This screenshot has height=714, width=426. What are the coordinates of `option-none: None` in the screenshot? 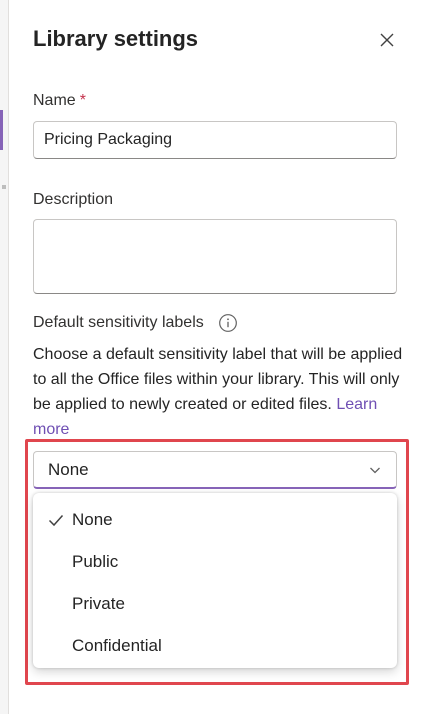 It's located at (215, 520).